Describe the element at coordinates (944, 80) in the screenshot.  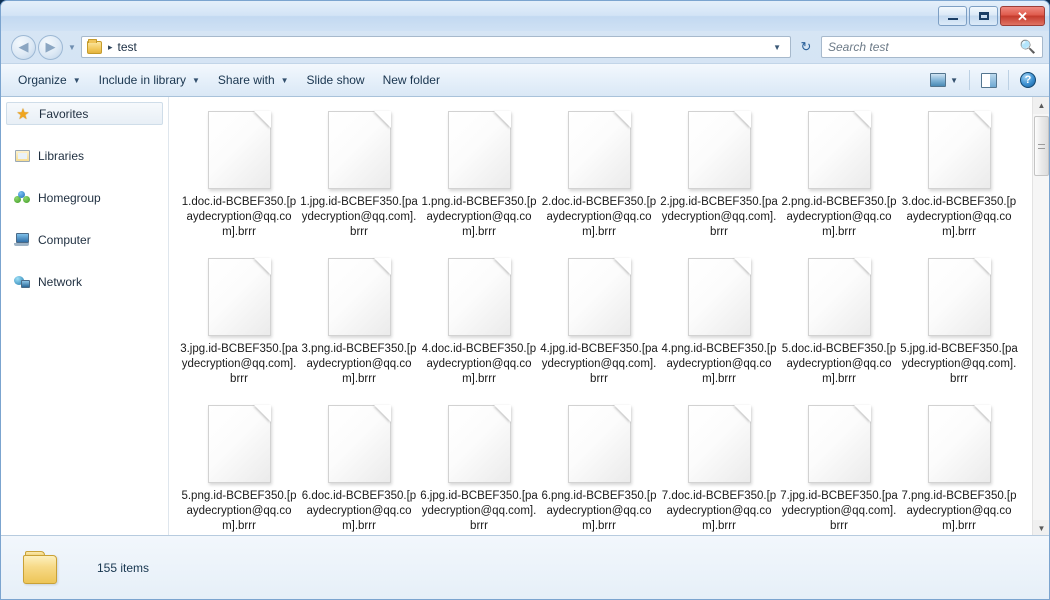
I see `change-view-button: ▼` at that location.